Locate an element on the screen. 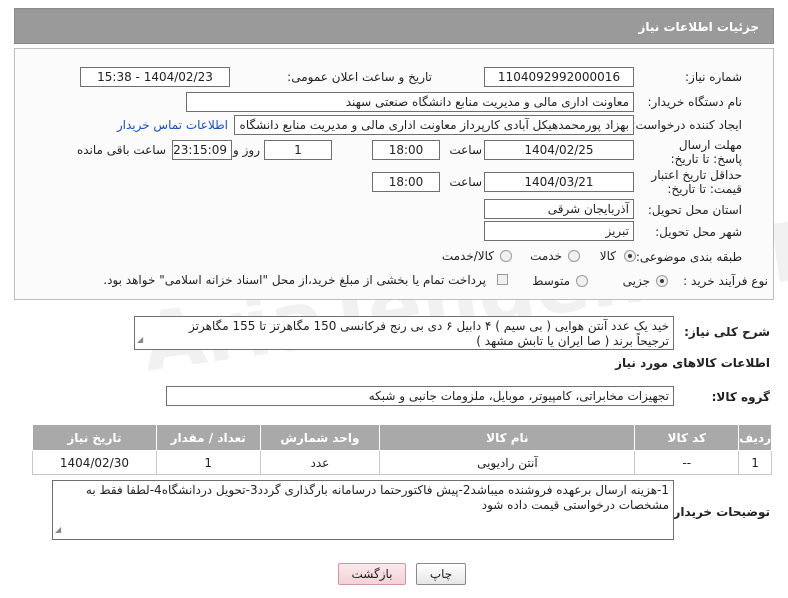 The image size is (788, 598). page-title: جزئیات اطلاعات نیاز is located at coordinates (394, 26).